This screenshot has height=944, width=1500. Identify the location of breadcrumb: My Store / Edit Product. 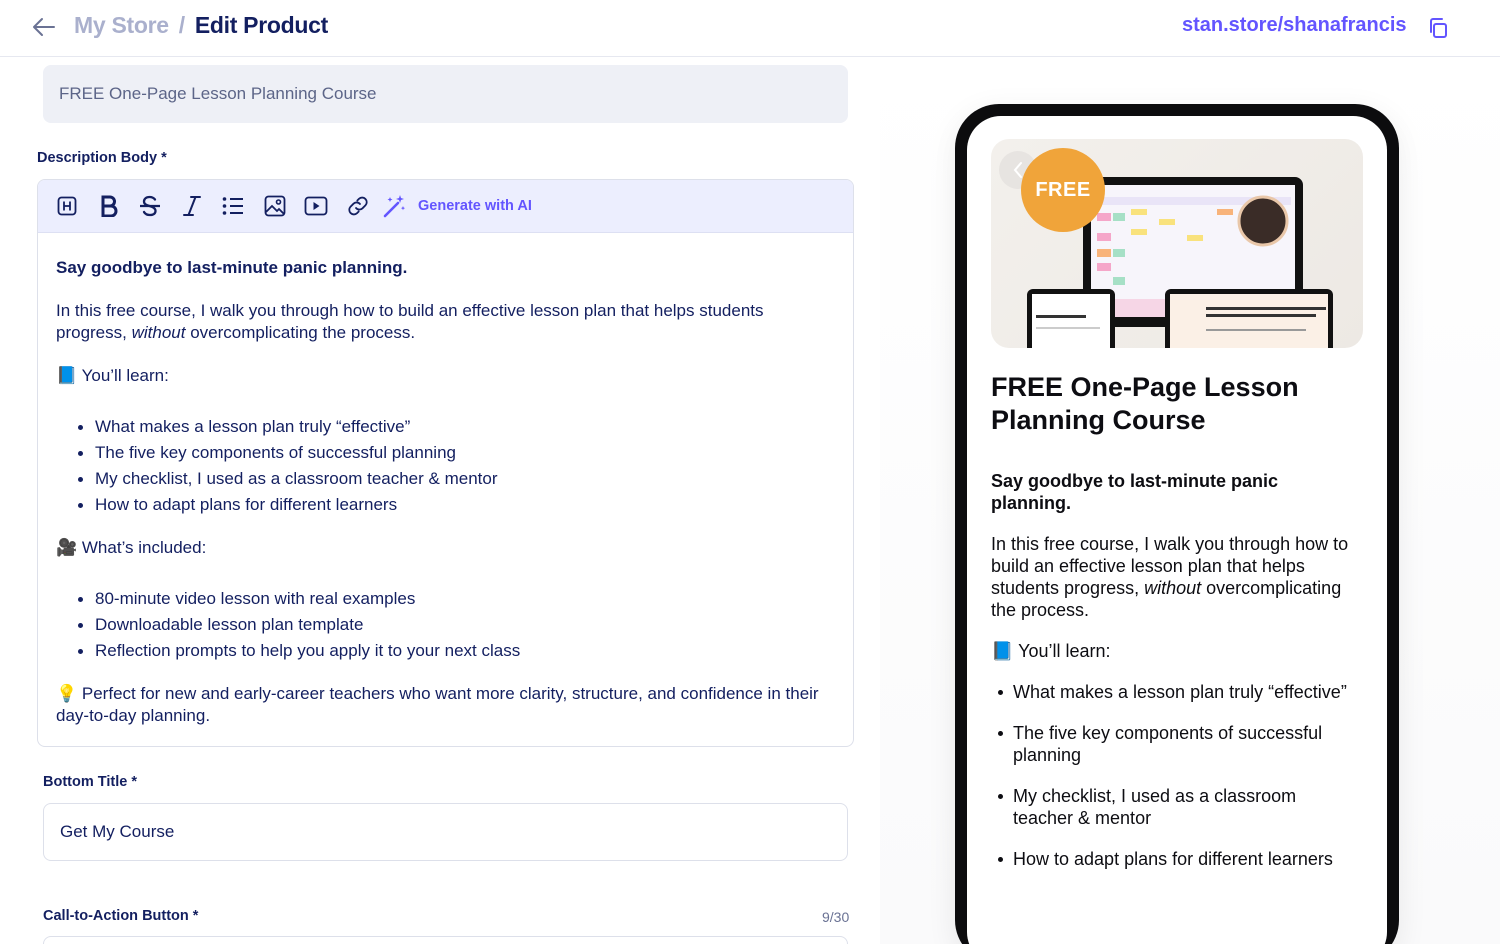
(201, 25).